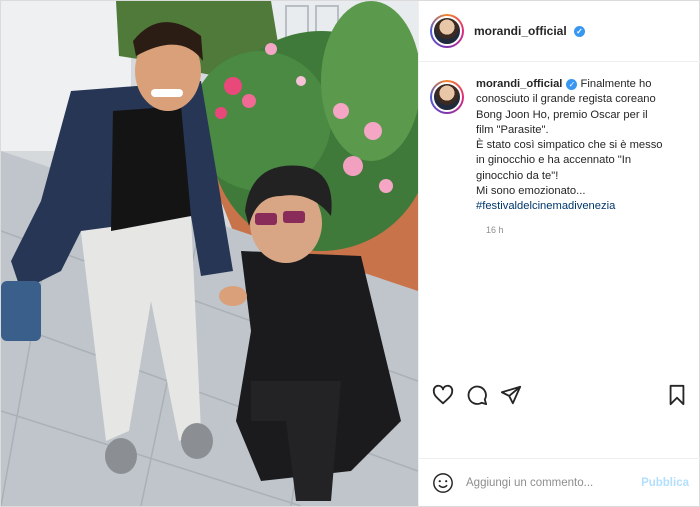 The image size is (700, 507). I want to click on emoji-icon, so click(443, 483).